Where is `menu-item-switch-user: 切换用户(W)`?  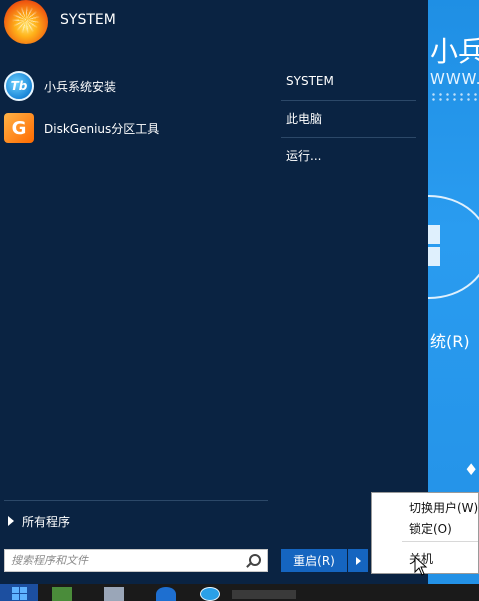 menu-item-switch-user: 切换用户(W) is located at coordinates (425, 507).